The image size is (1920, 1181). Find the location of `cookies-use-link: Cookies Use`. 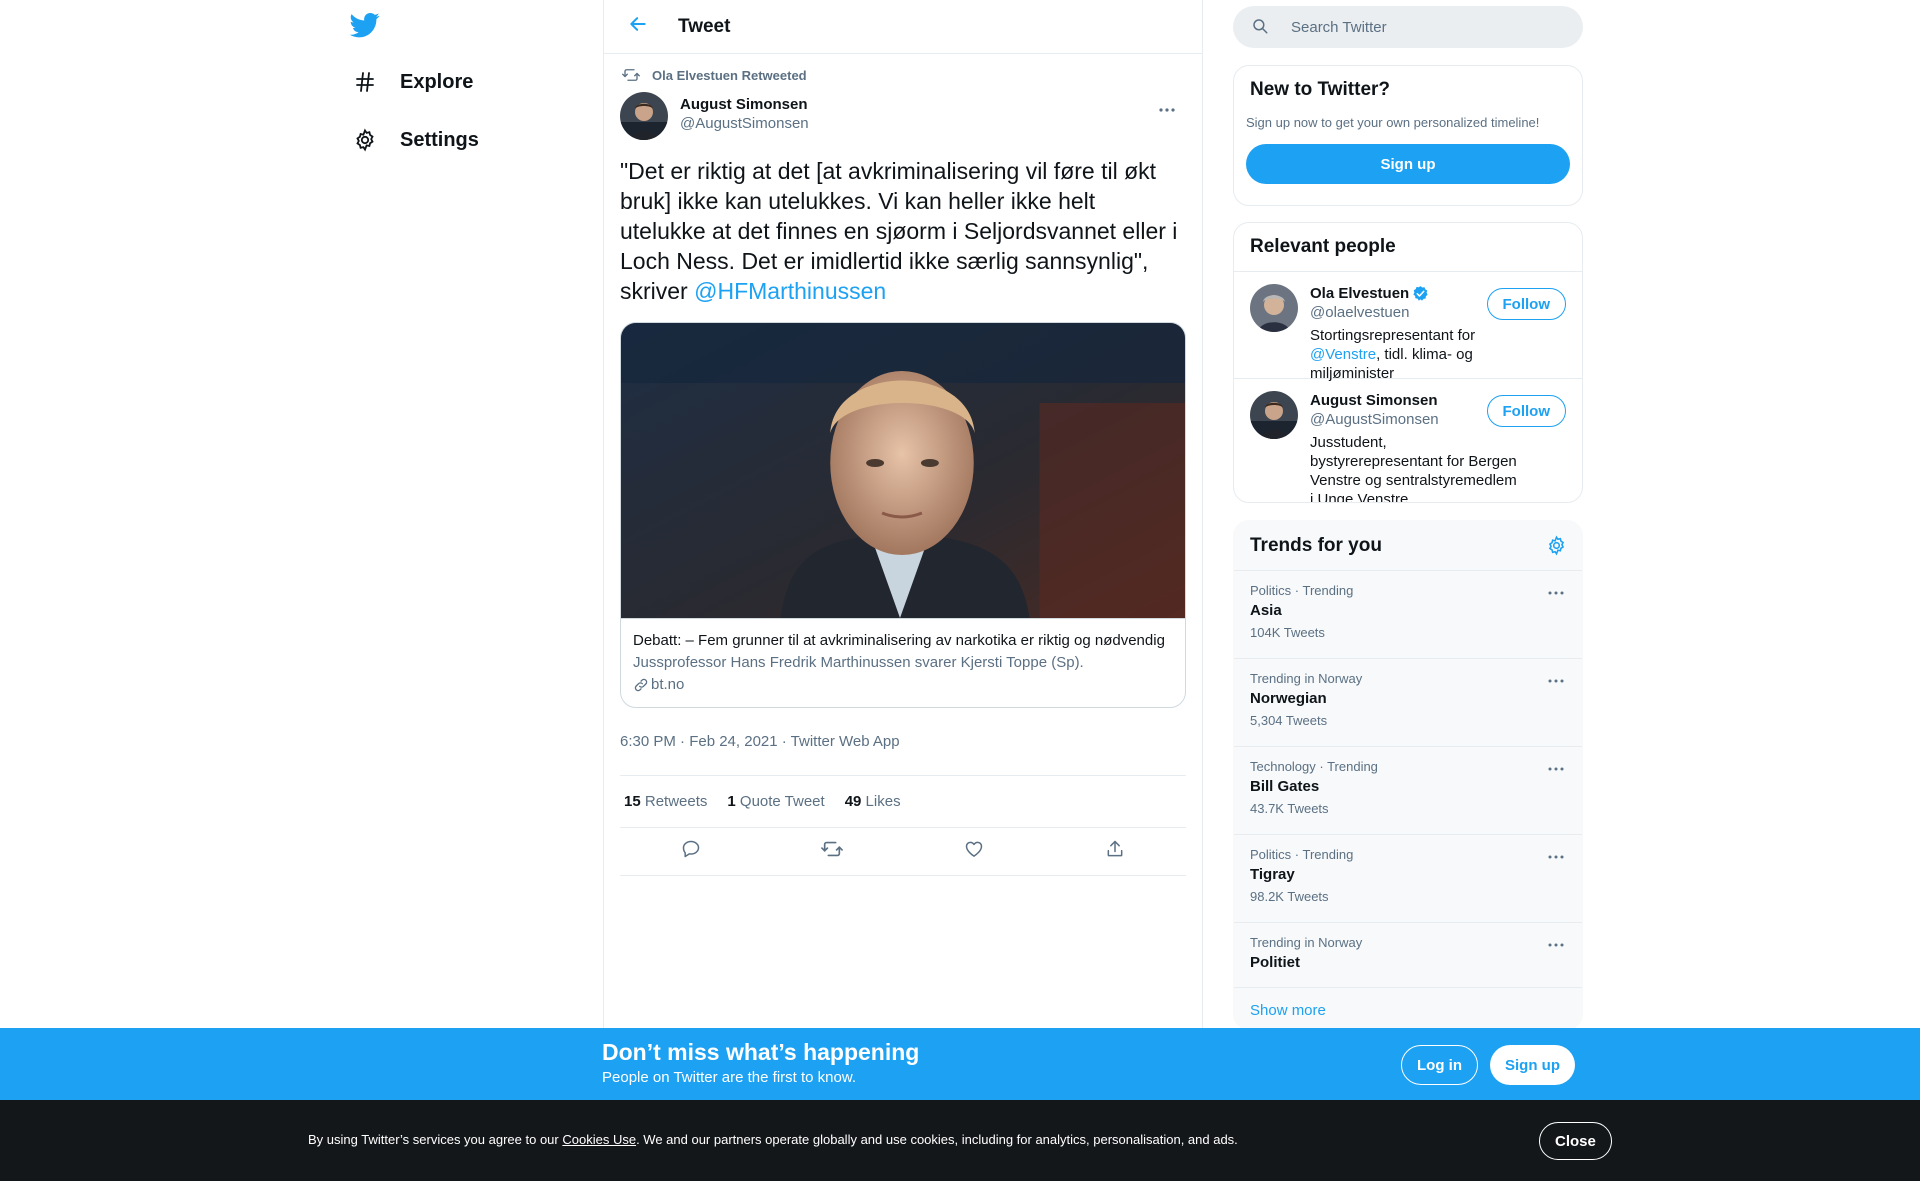

cookies-use-link: Cookies Use is located at coordinates (599, 1139).